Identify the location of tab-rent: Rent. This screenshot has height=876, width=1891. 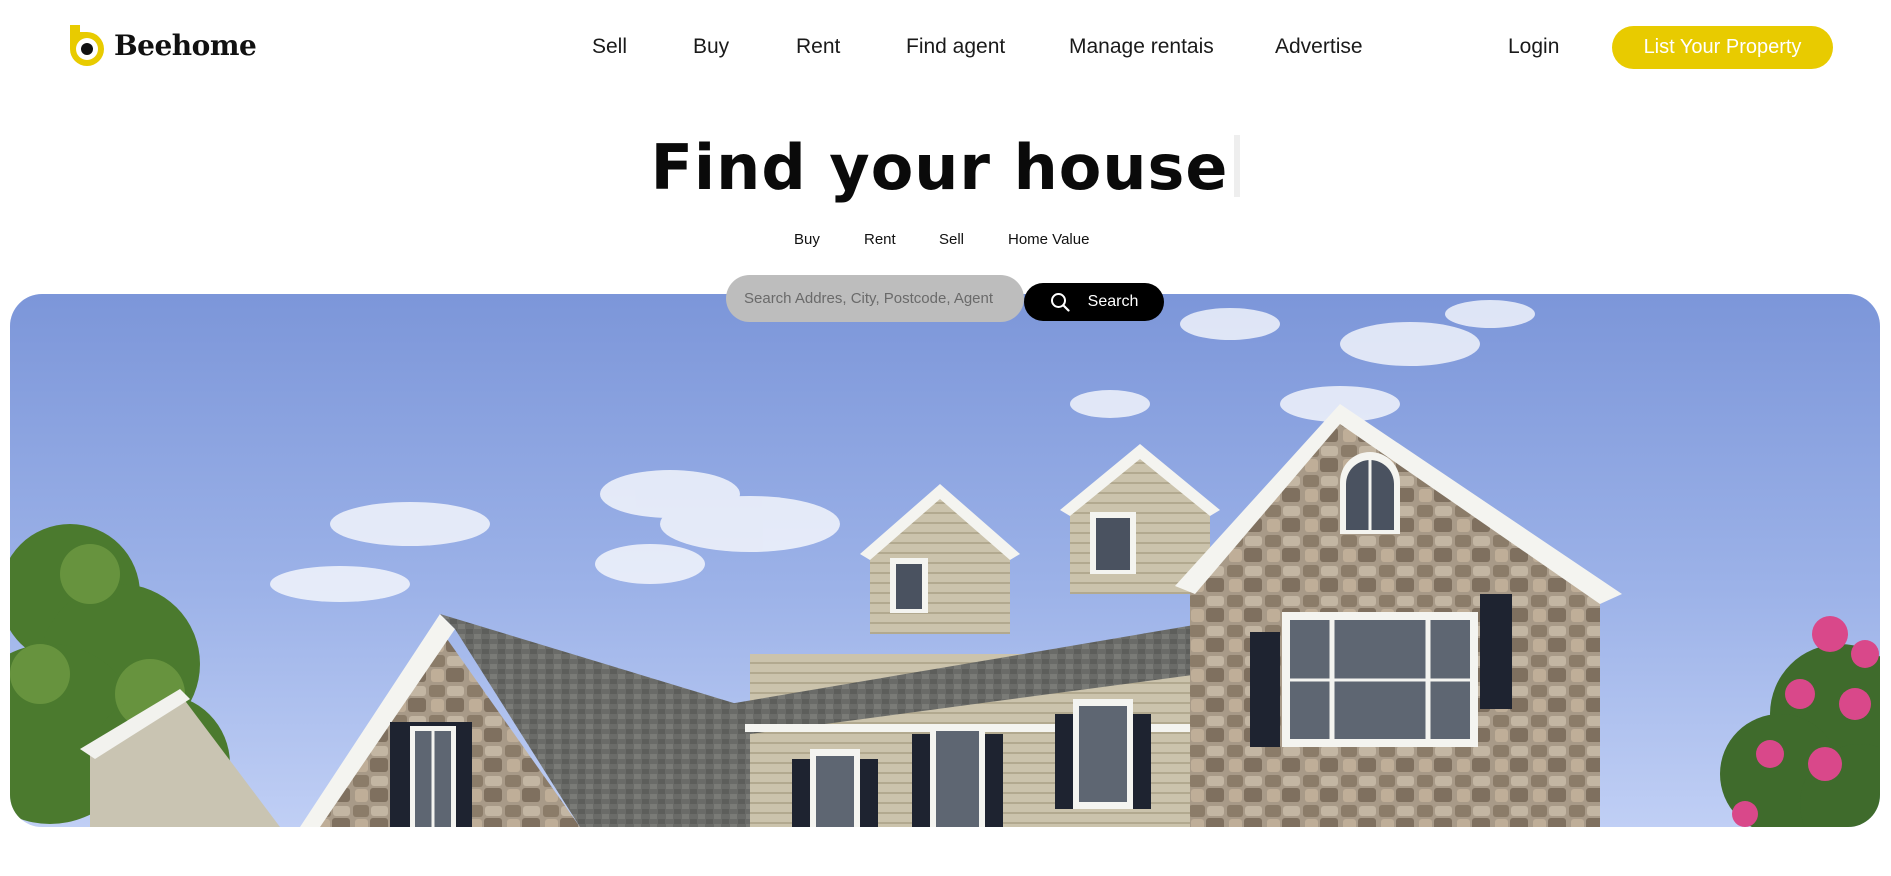
(880, 240).